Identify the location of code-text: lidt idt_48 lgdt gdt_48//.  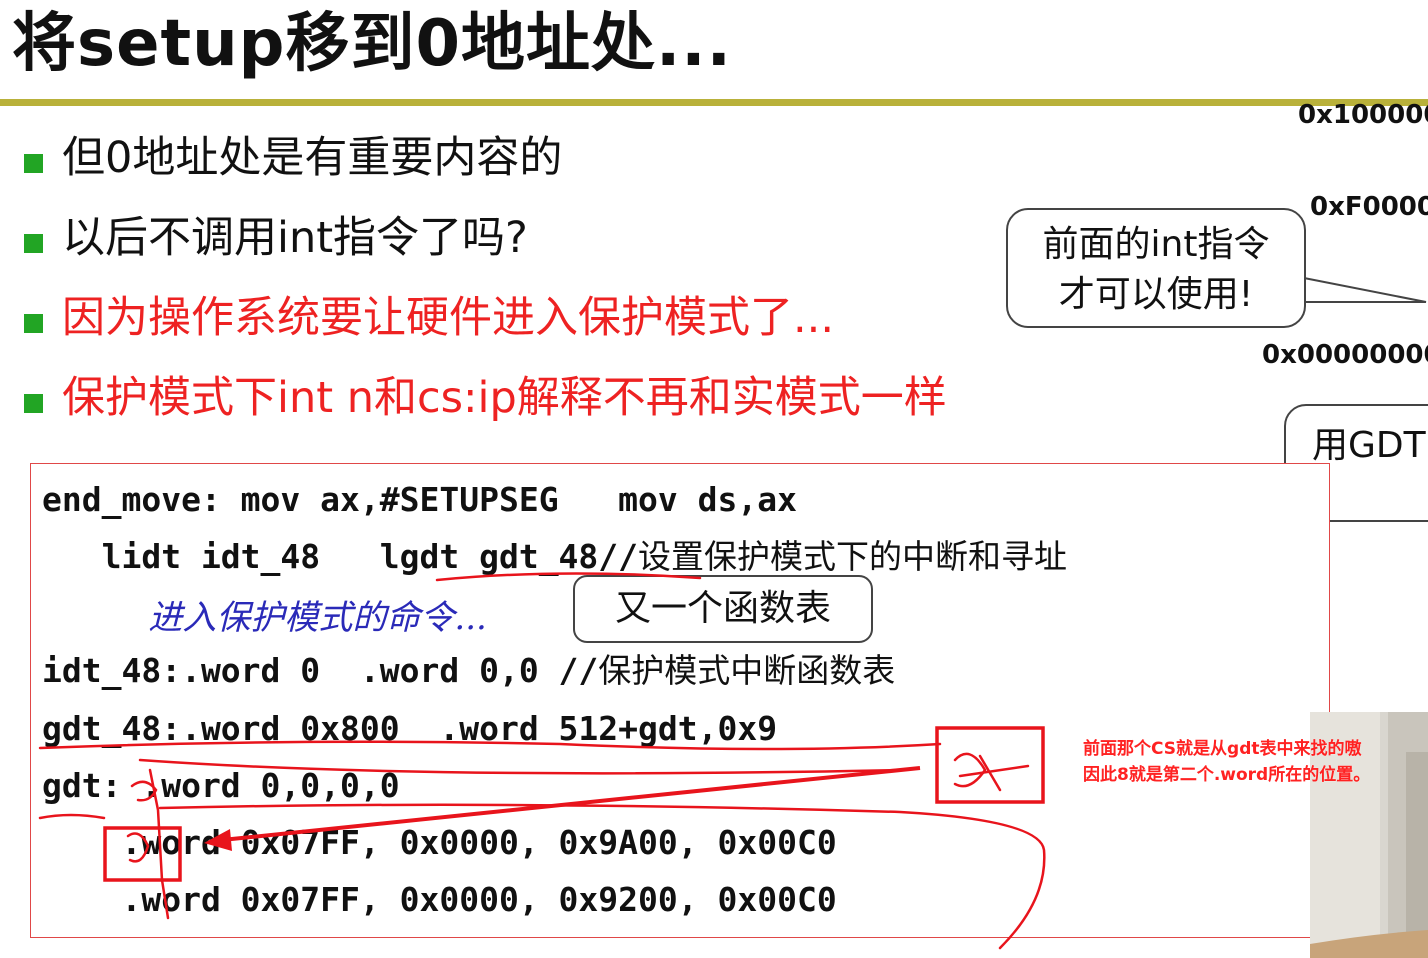
(340, 556).